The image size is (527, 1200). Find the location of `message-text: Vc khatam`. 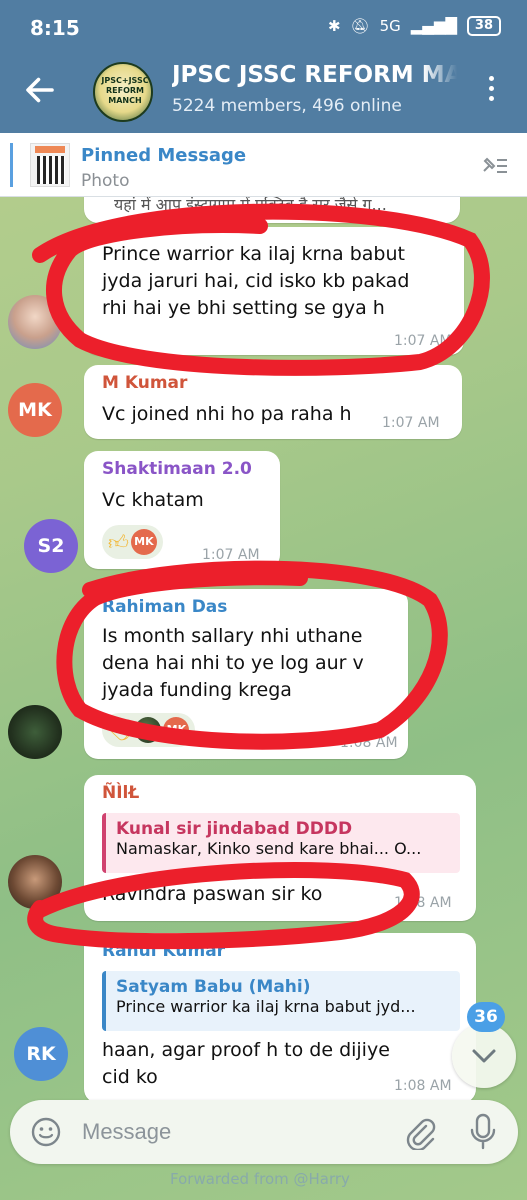

message-text: Vc khatam is located at coordinates (153, 500).